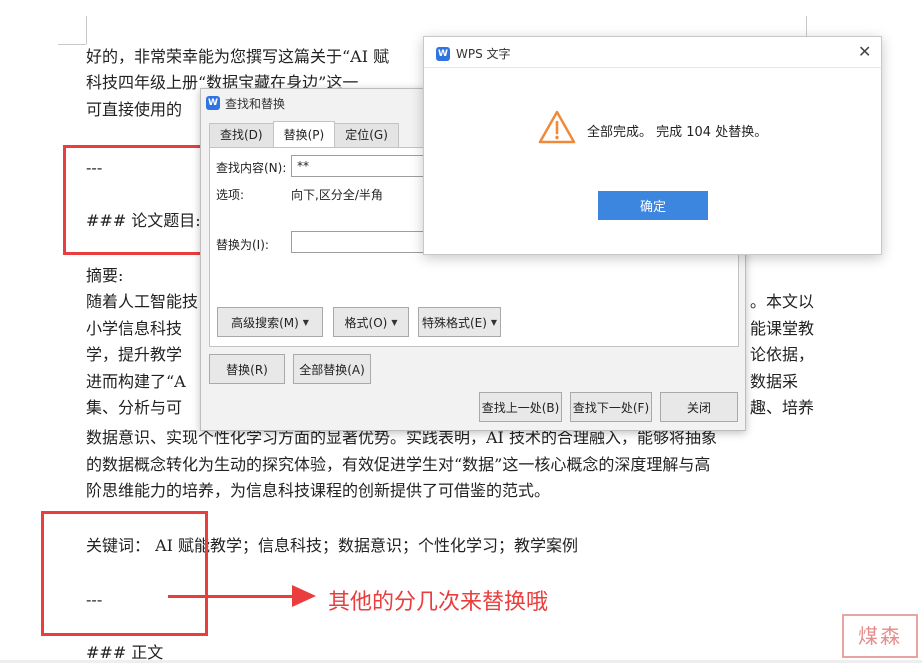 Image resolution: width=922 pixels, height=667 pixels. What do you see at coordinates (230, 195) in the screenshot?
I see `options-label: 选项:` at bounding box center [230, 195].